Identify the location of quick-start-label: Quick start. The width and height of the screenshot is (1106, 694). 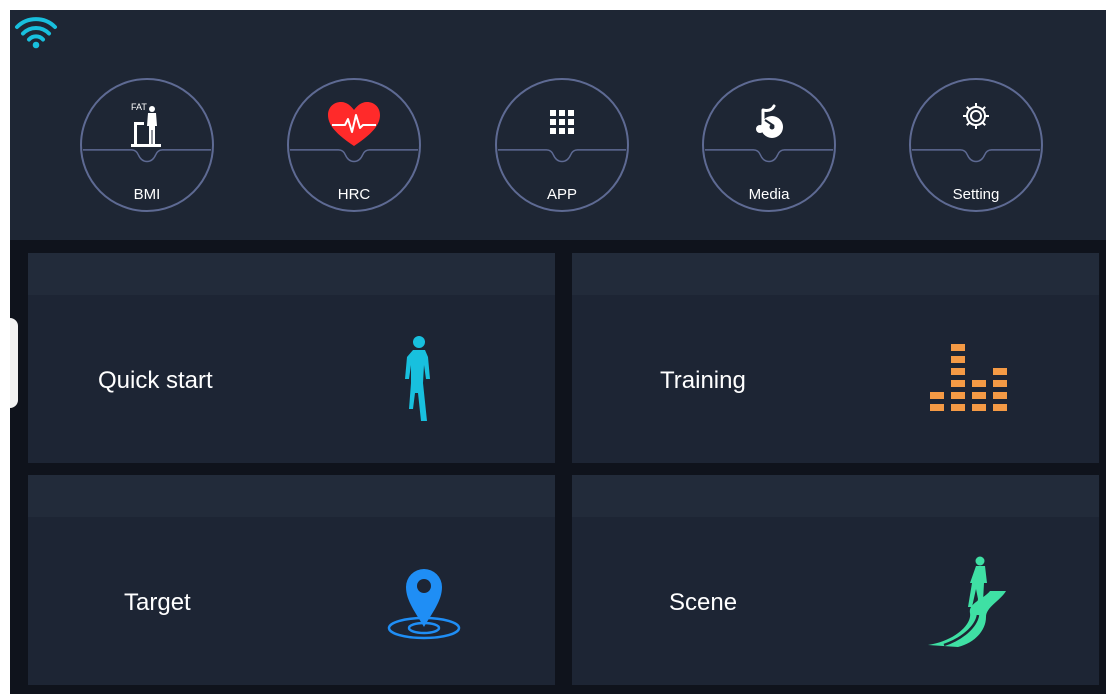
(155, 380).